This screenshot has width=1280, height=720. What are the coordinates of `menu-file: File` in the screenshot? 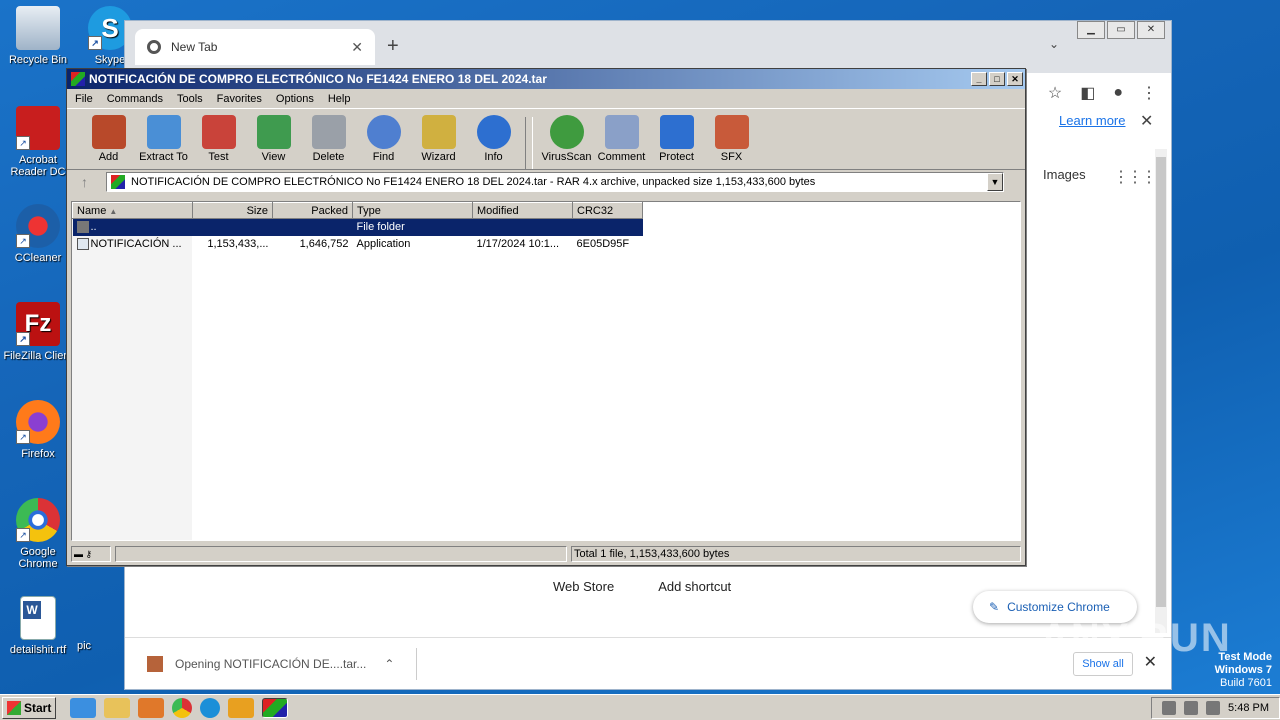 It's located at (84, 99).